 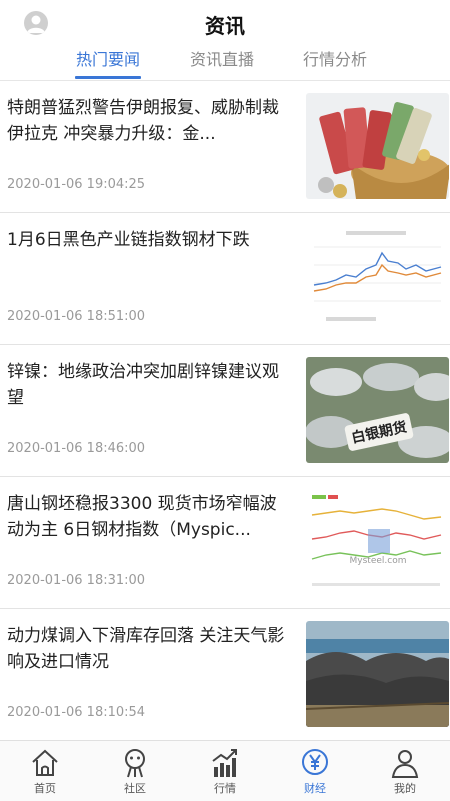 I want to click on tabbar-label: 财经, so click(x=315, y=788).